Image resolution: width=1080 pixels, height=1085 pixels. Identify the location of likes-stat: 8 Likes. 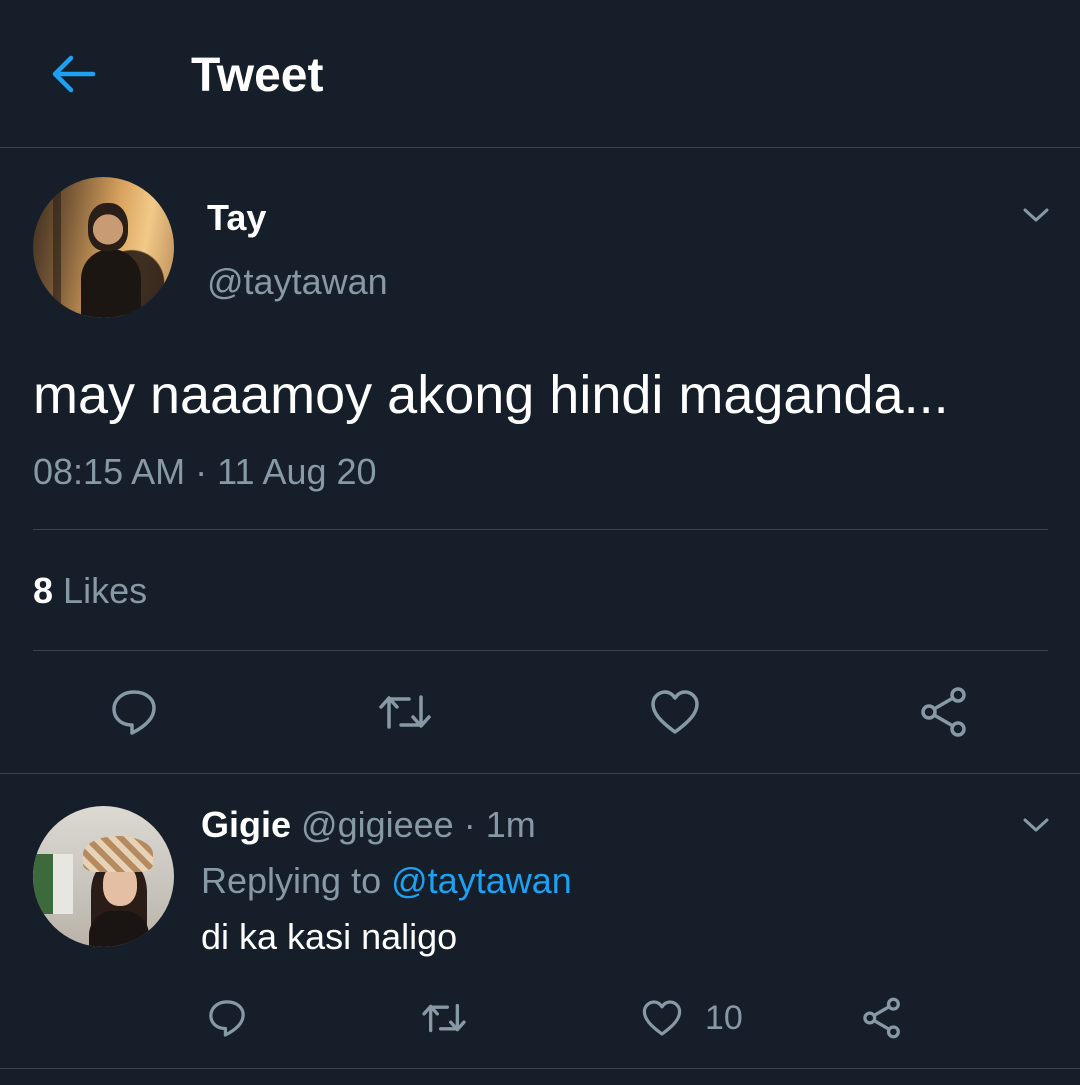
(90, 591).